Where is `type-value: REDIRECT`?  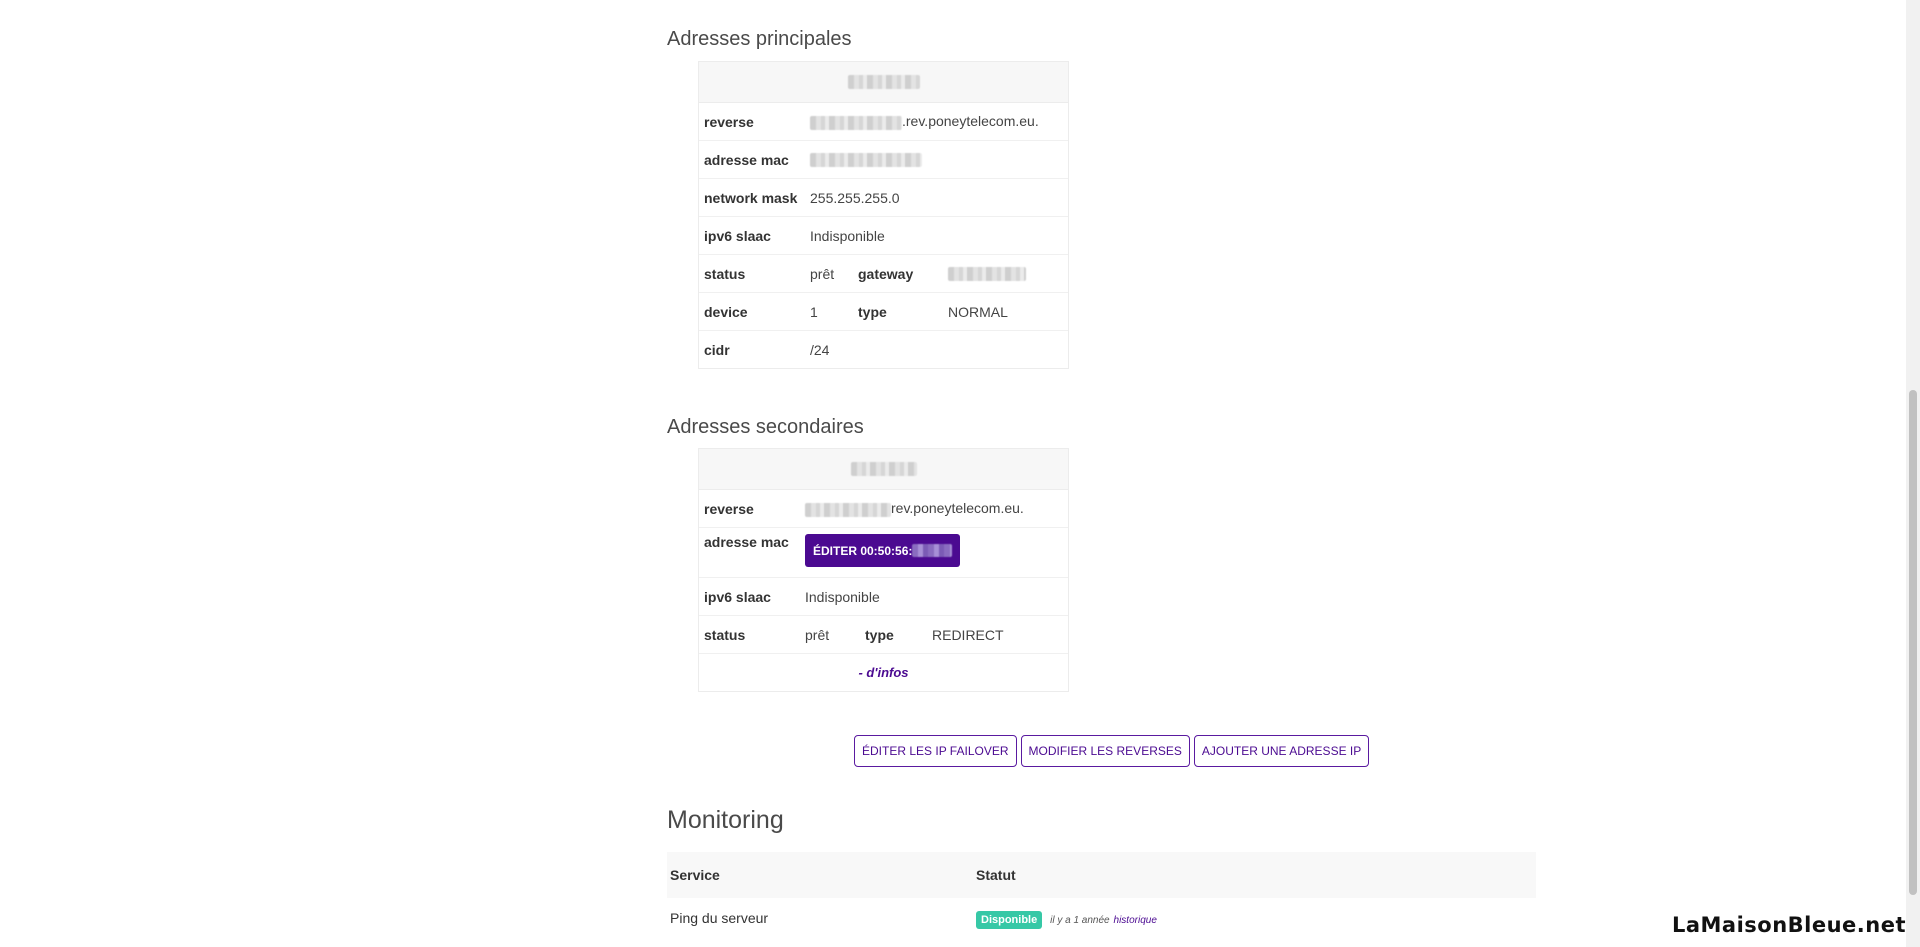 type-value: REDIRECT is located at coordinates (968, 634).